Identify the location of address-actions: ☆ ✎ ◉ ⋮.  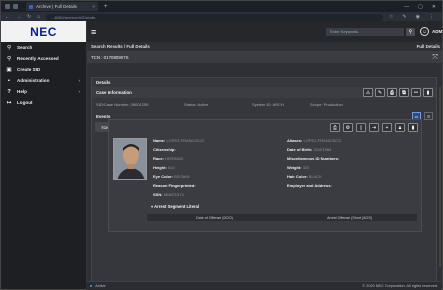
(413, 17).